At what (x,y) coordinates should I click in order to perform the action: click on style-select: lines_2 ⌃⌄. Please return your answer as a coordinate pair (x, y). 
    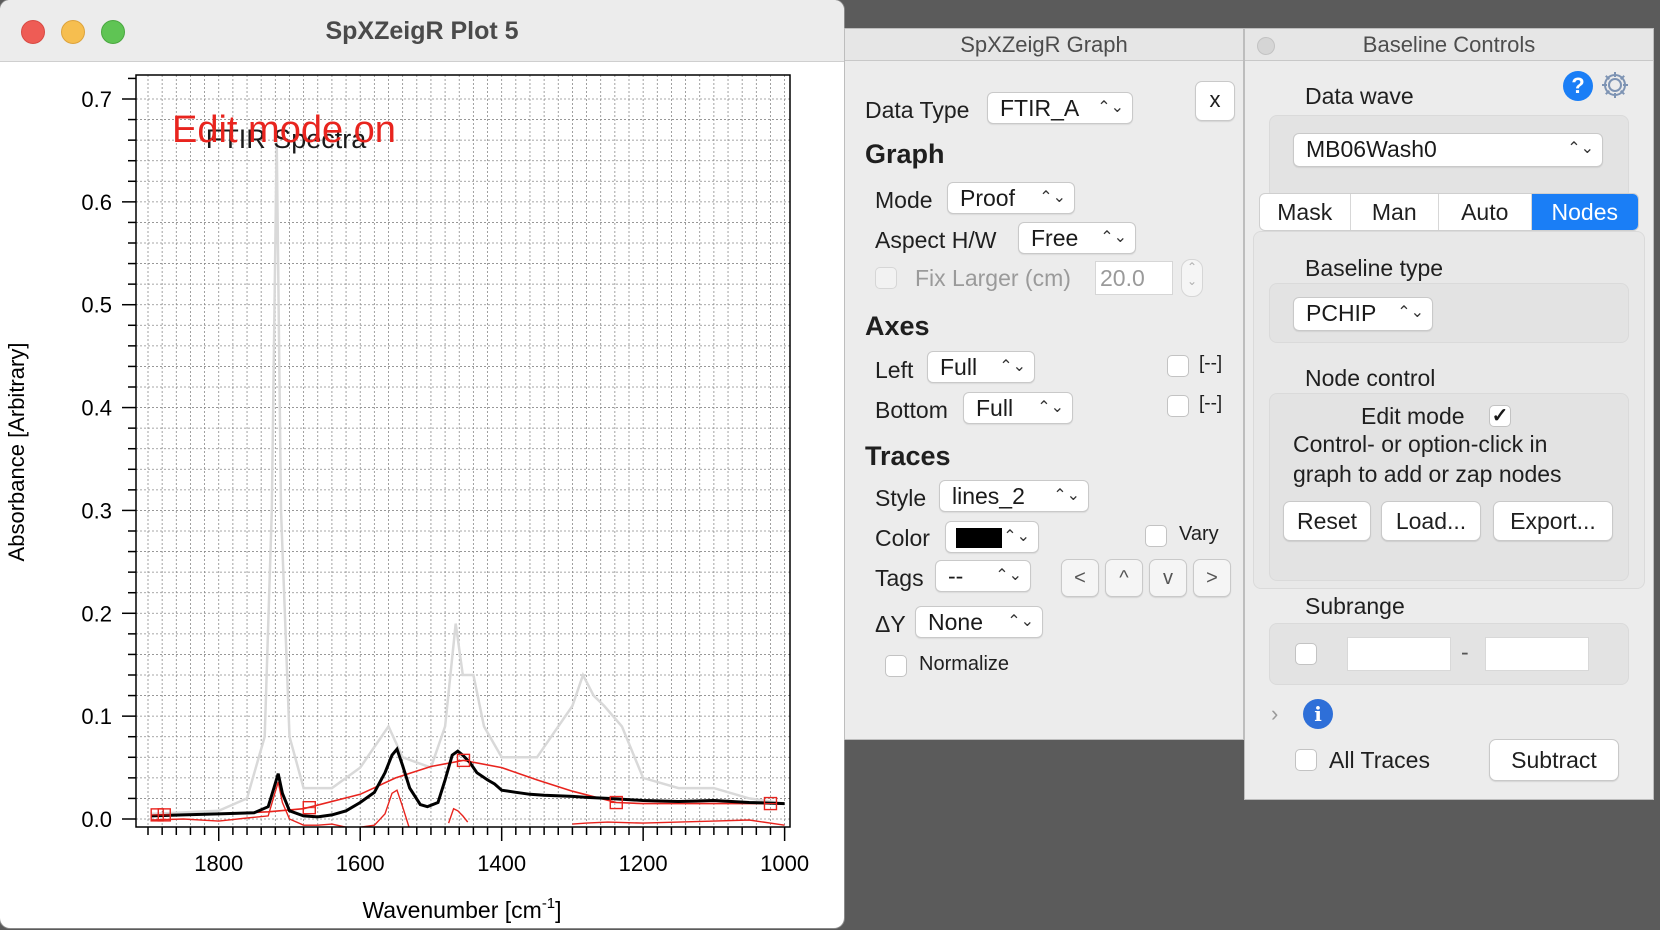
    Looking at the image, I should click on (1014, 496).